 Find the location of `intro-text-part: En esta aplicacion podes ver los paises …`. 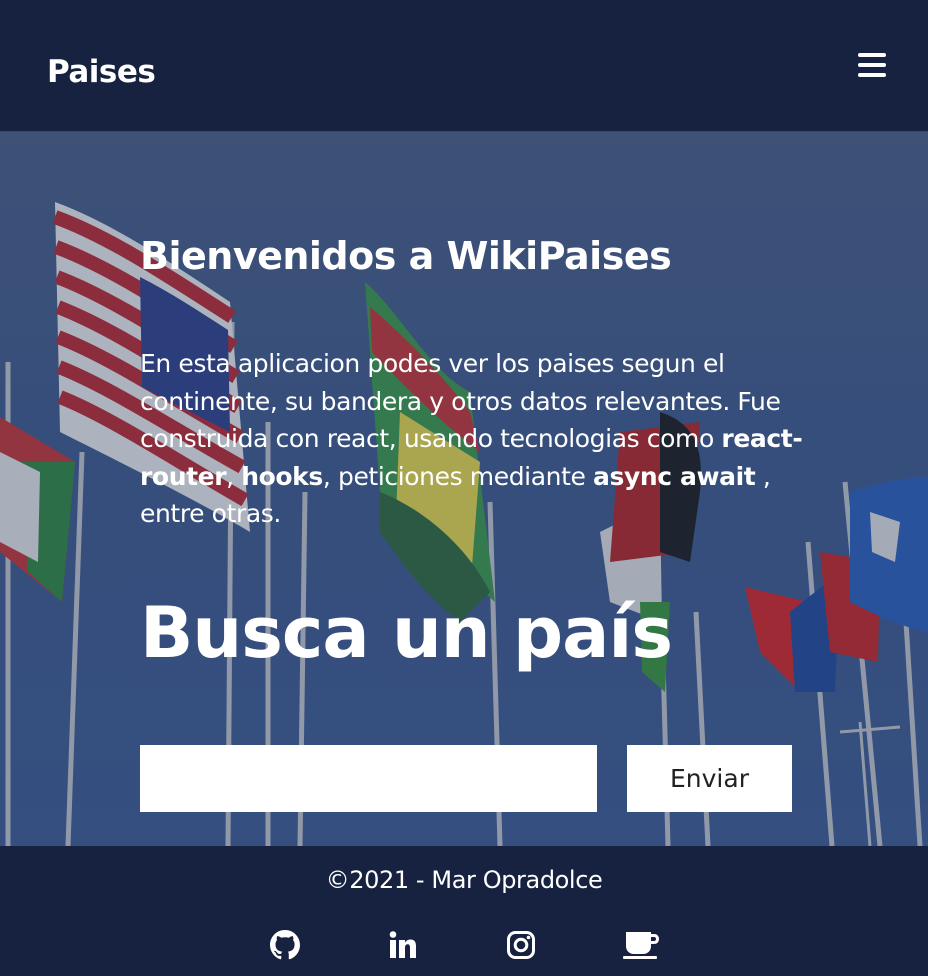

intro-text-part: En esta aplicacion podes ver los paises … is located at coordinates (460, 401).